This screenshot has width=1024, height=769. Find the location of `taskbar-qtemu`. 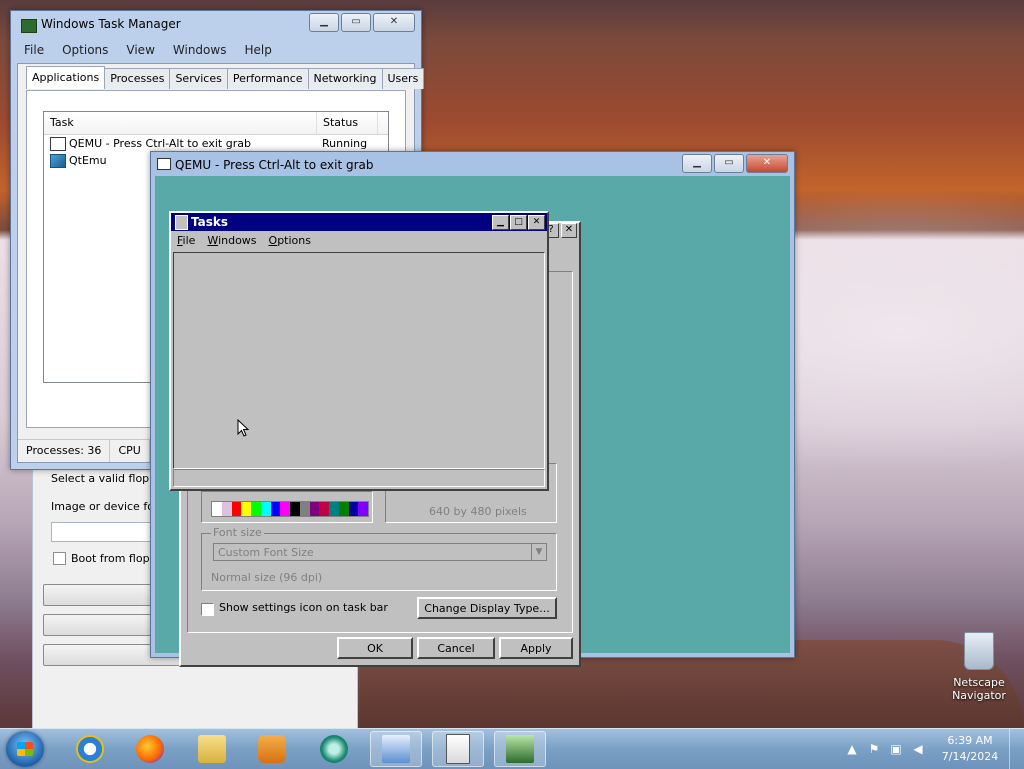

taskbar-qtemu is located at coordinates (334, 749).